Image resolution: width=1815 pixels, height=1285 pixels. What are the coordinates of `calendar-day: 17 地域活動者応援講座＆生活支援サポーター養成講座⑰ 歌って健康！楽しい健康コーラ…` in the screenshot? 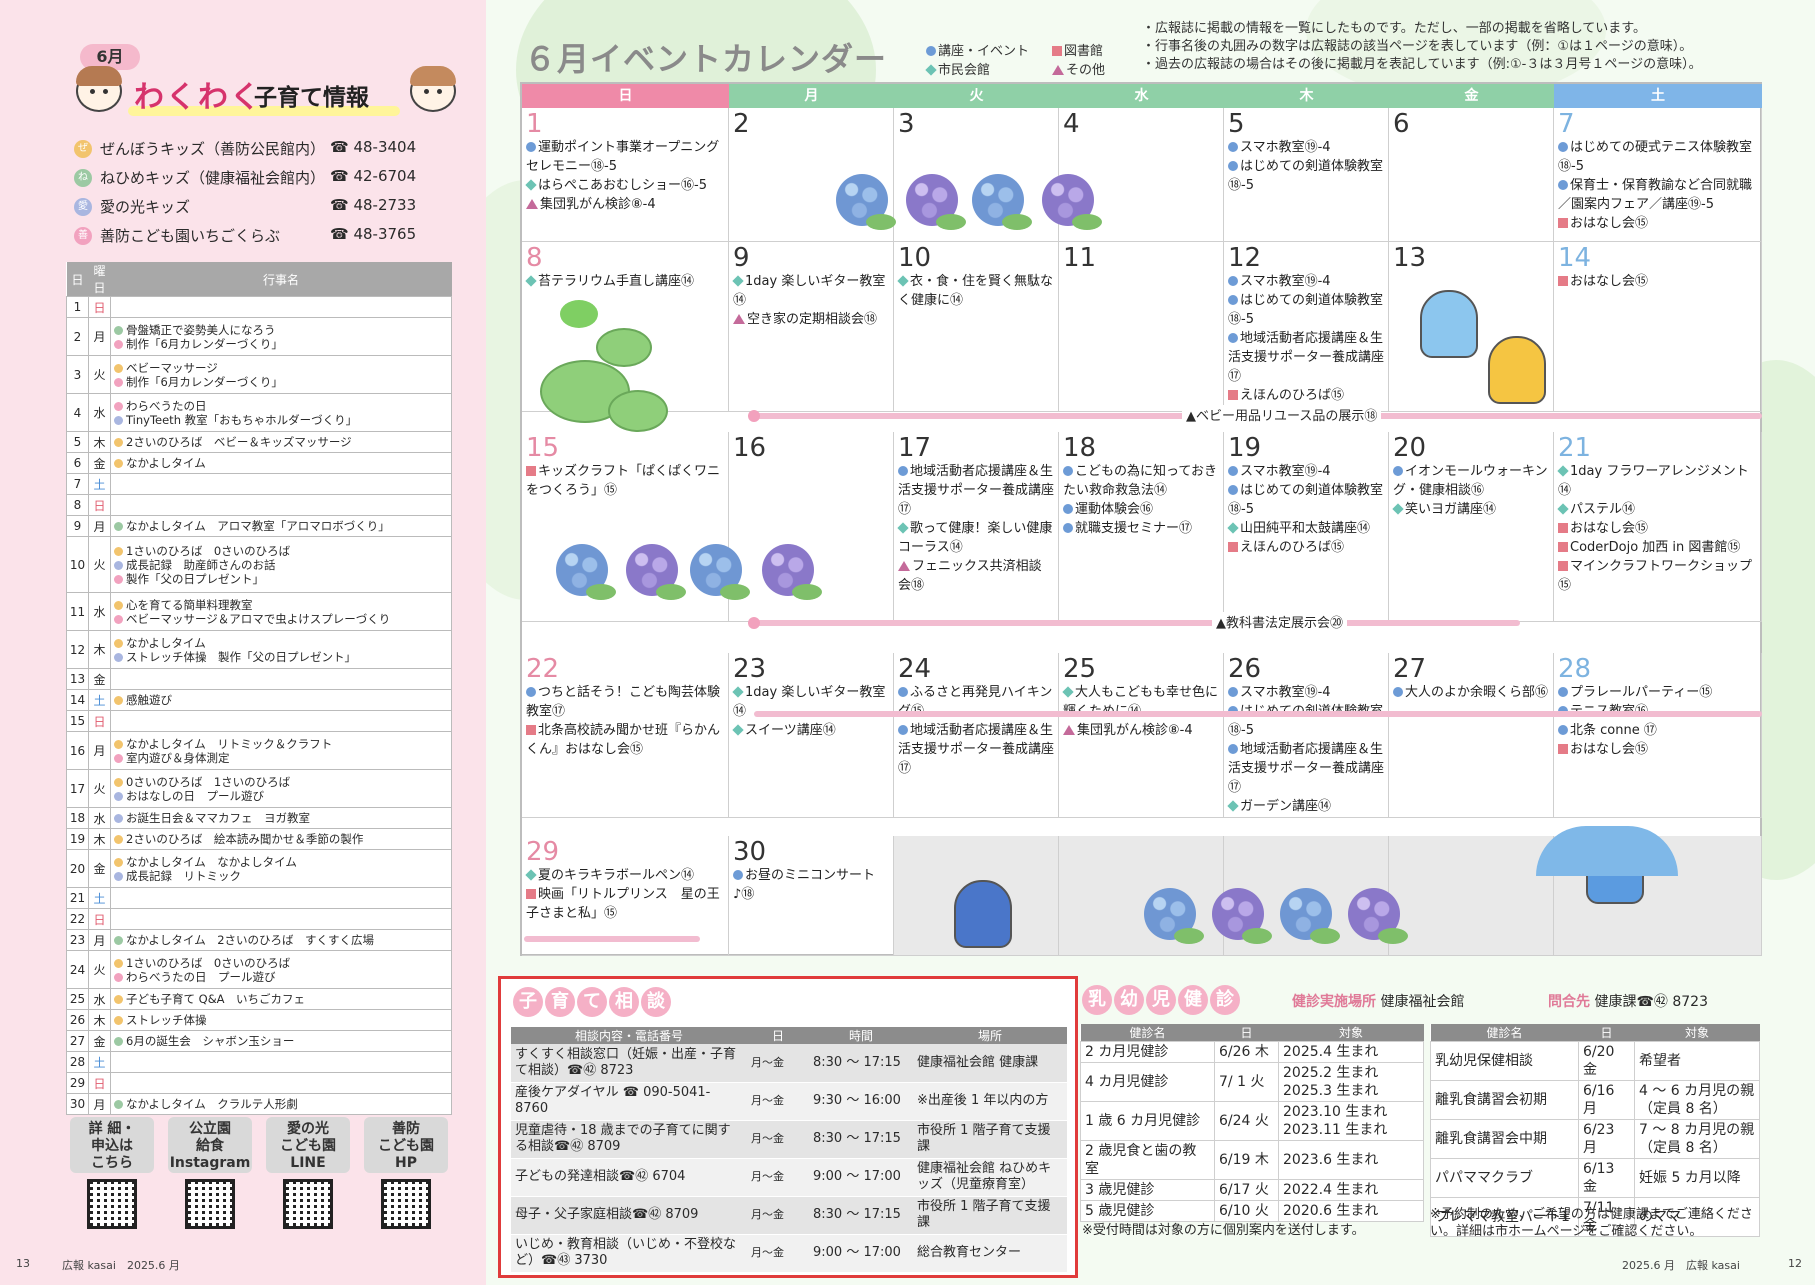 It's located at (976, 527).